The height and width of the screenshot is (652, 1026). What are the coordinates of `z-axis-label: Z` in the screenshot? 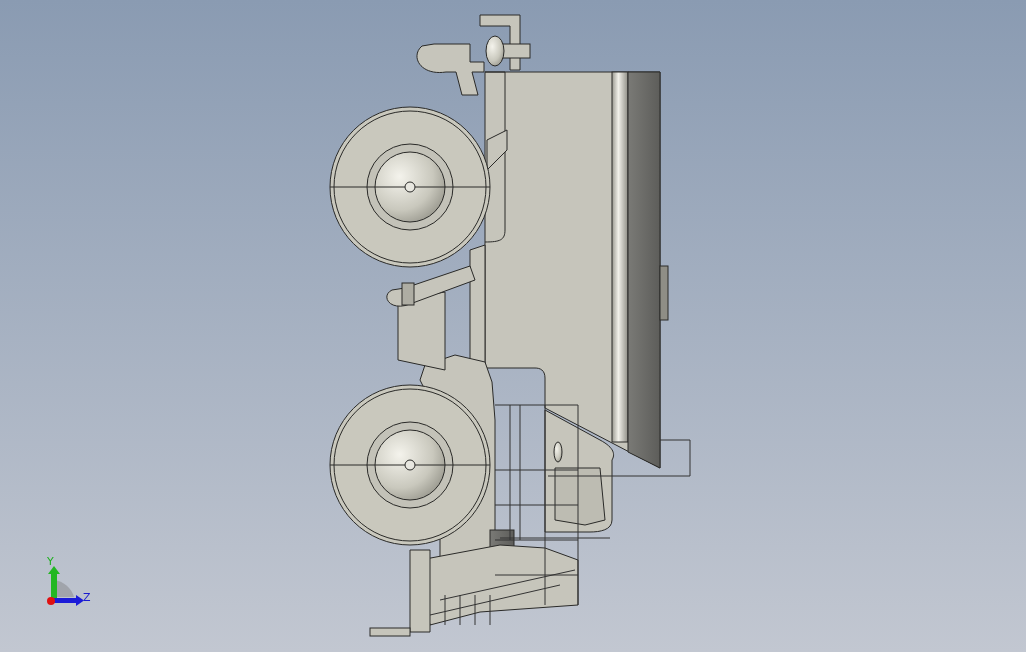 It's located at (87, 597).